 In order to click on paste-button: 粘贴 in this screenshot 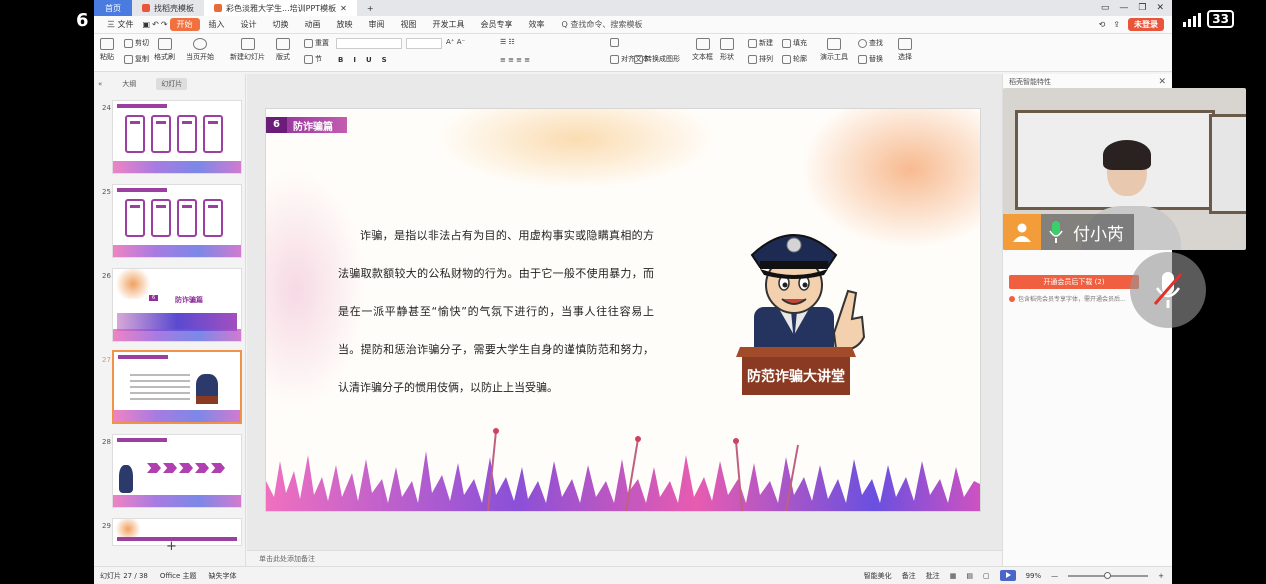, I will do `click(107, 50)`.